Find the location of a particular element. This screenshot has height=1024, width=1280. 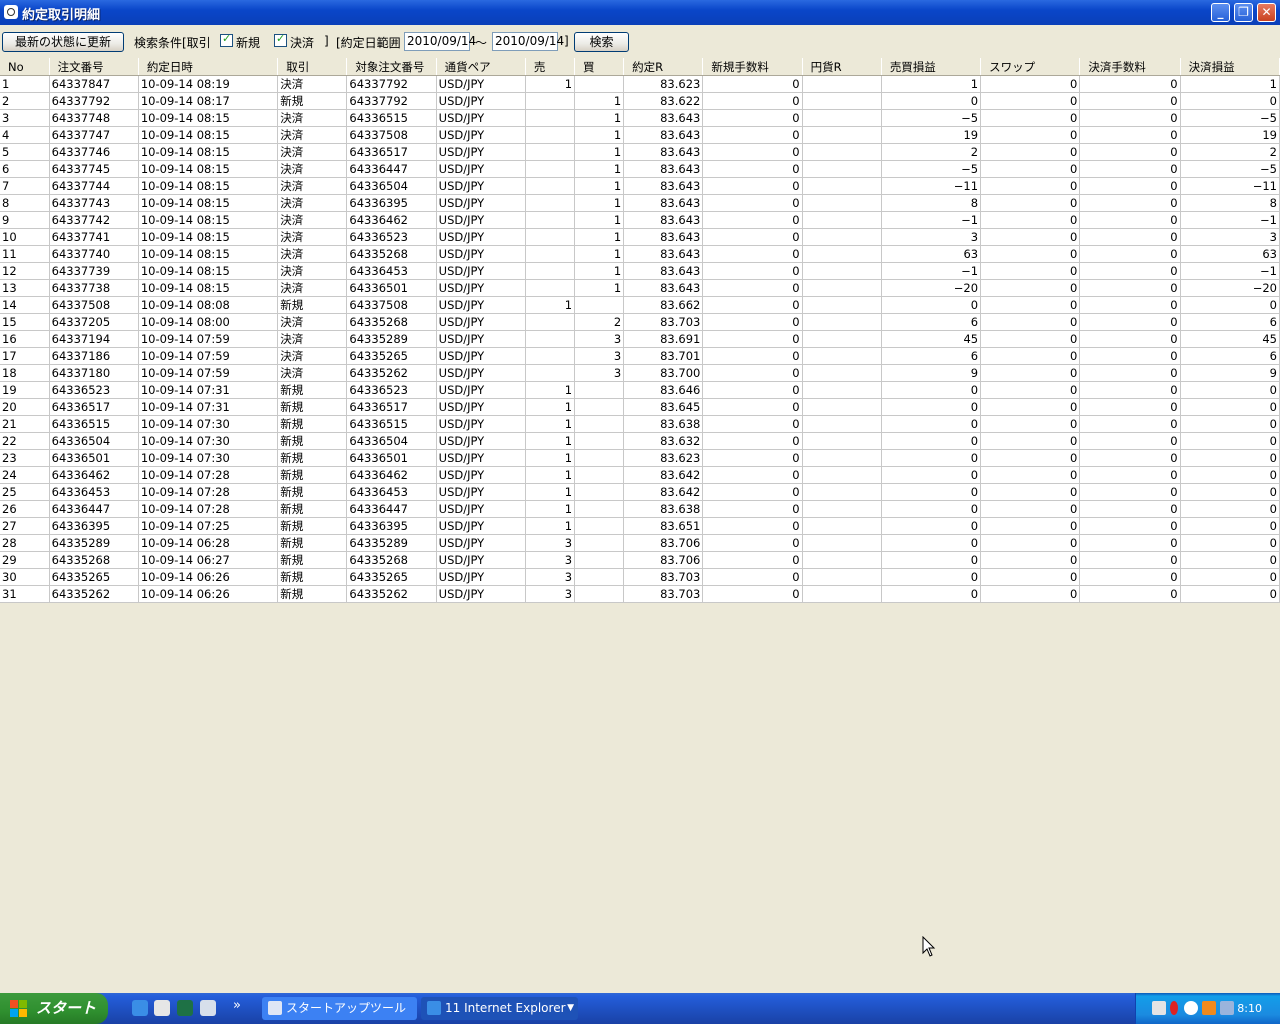

table-cell: 19 is located at coordinates (931, 135).